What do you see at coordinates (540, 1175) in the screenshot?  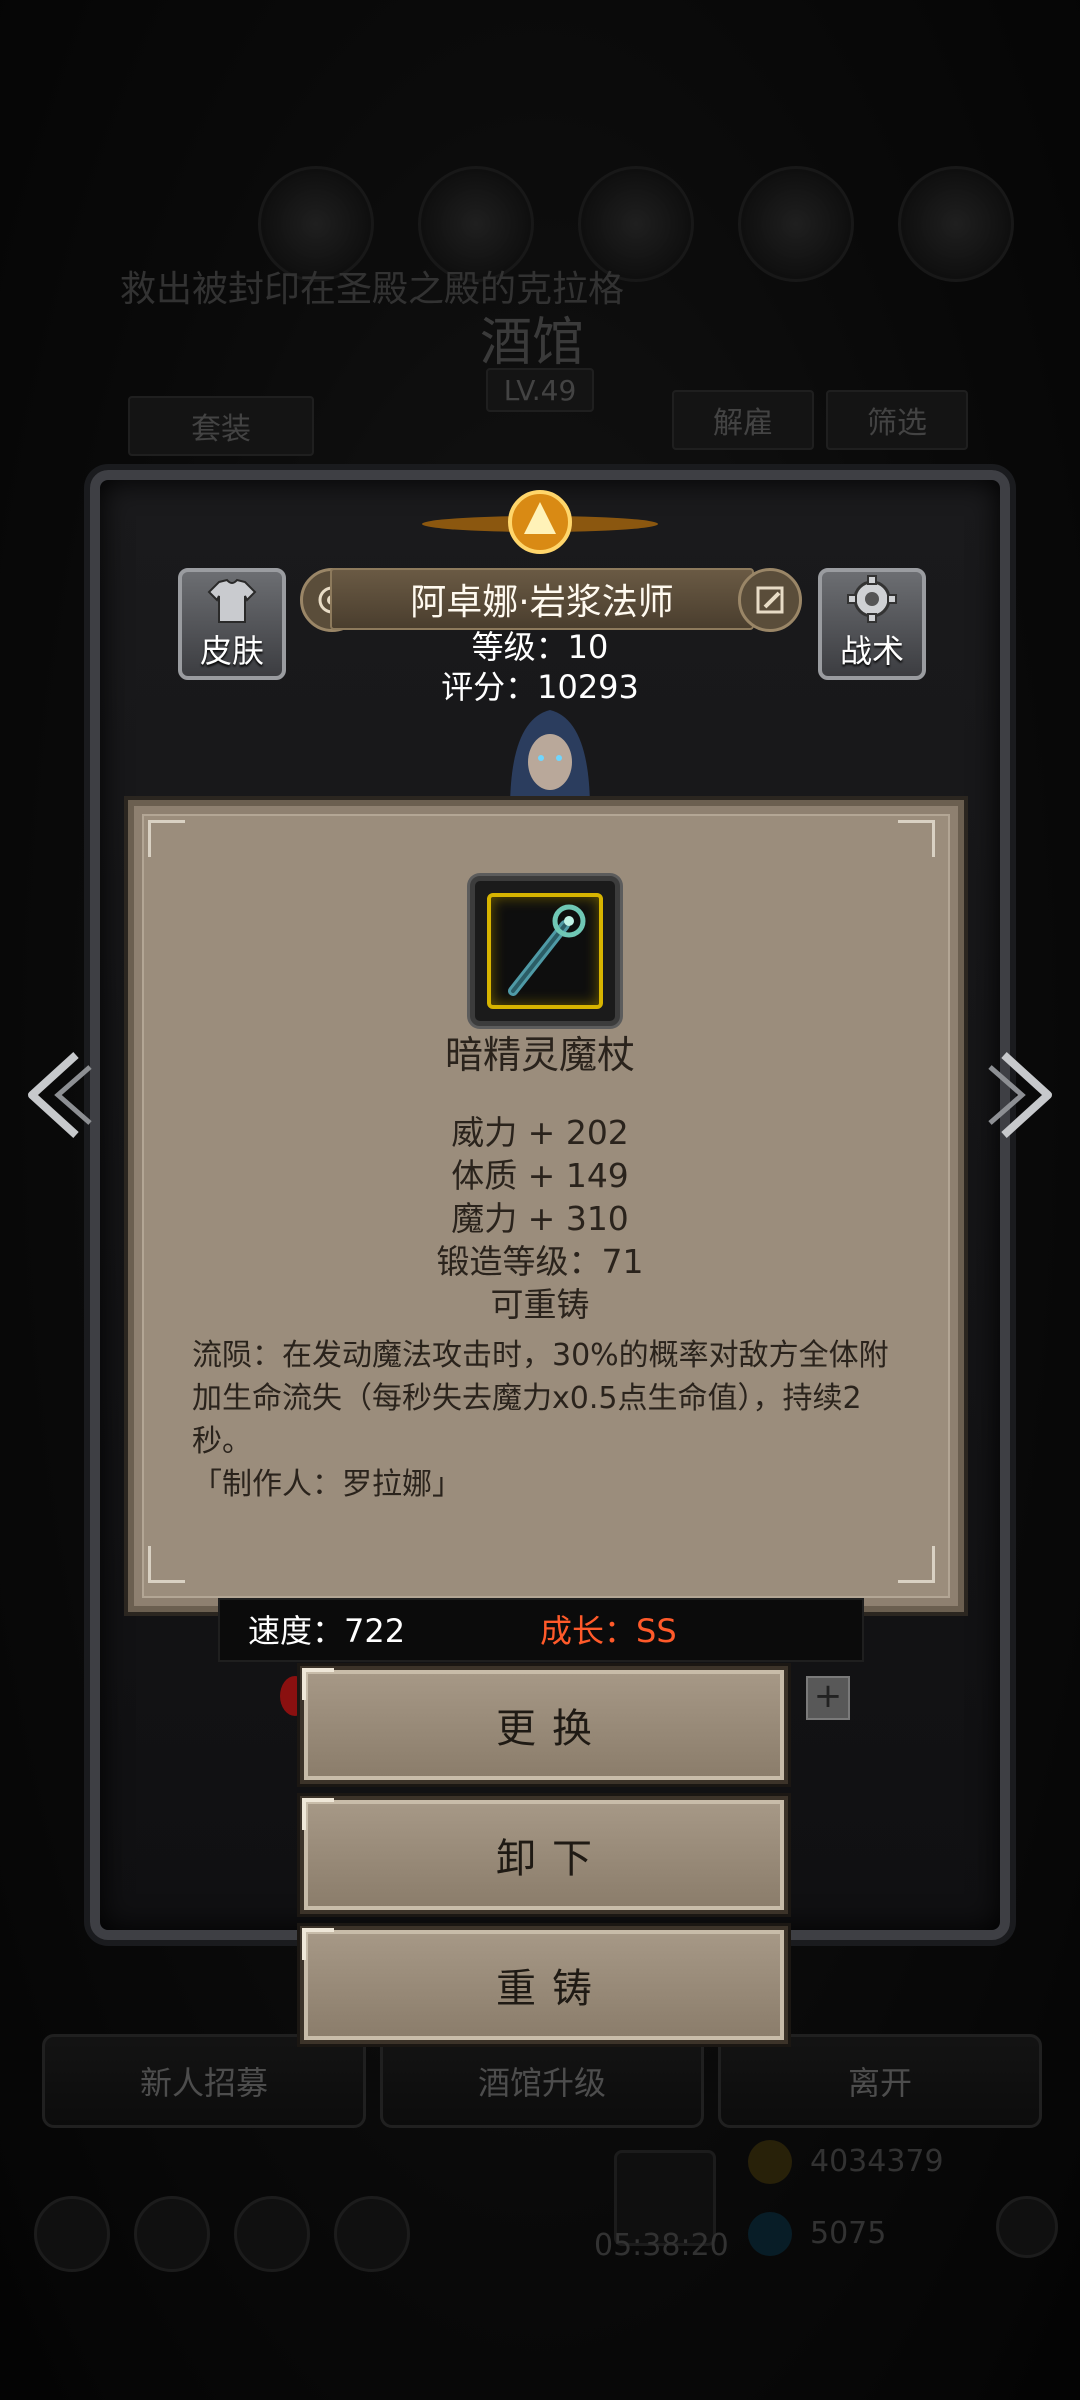 I see `stat-constitution: 体质 + 149` at bounding box center [540, 1175].